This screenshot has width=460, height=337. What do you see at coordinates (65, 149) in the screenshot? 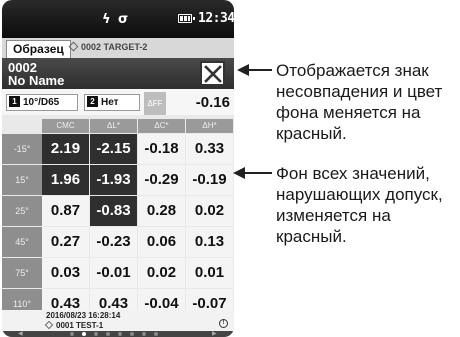
I see `value-cell-fail: 2.19` at bounding box center [65, 149].